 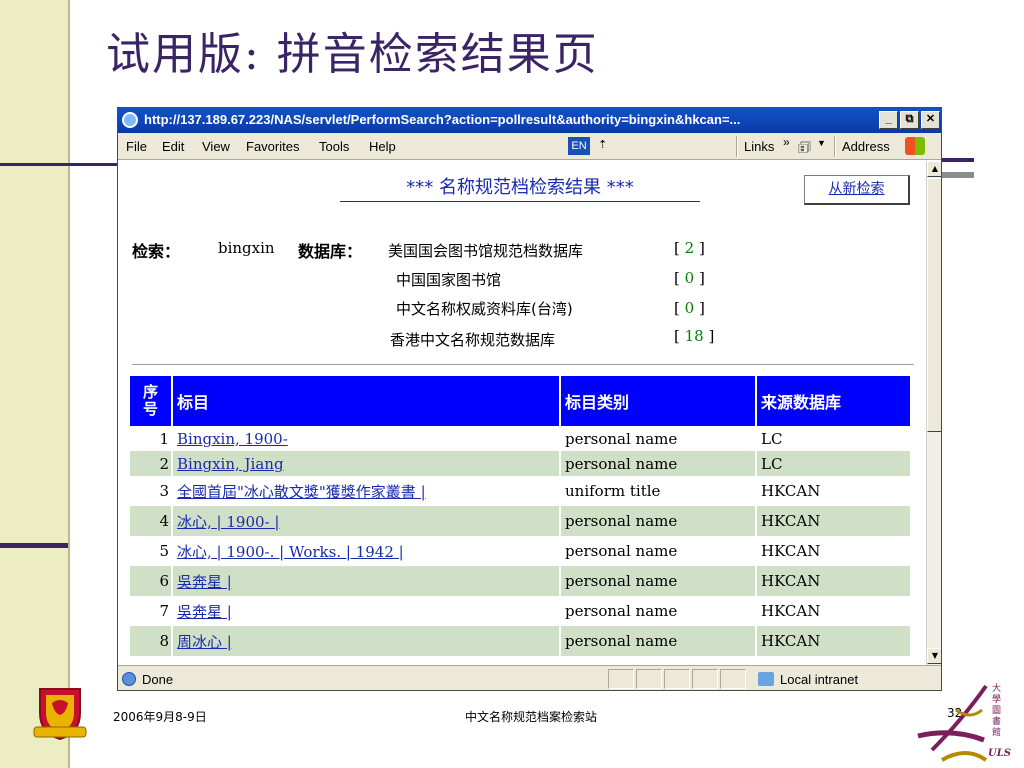 What do you see at coordinates (150, 409) in the screenshot?
I see `column-header-seq-bottom: 号` at bounding box center [150, 409].